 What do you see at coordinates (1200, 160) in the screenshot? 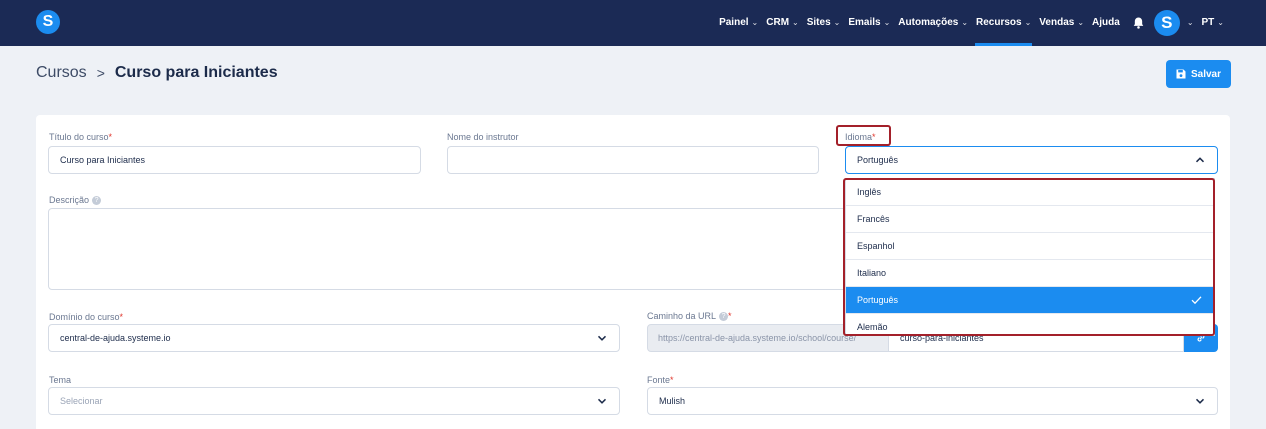
I see `chevron-up-icon` at bounding box center [1200, 160].